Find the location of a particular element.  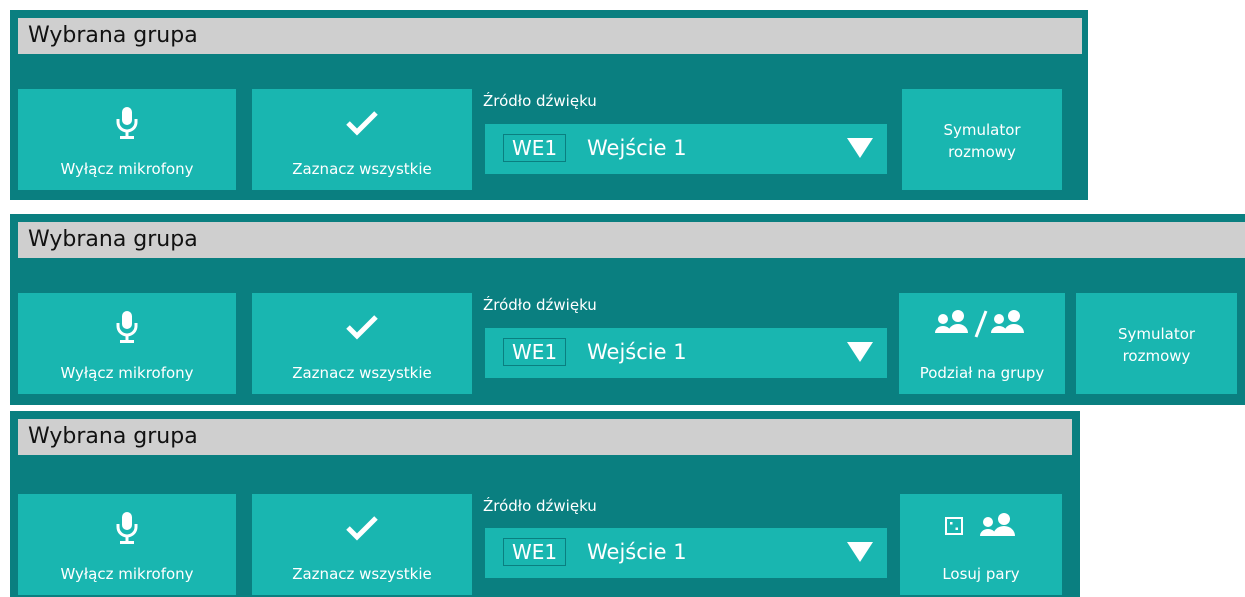

random-pairs-button: Losuj pary is located at coordinates (981, 544).